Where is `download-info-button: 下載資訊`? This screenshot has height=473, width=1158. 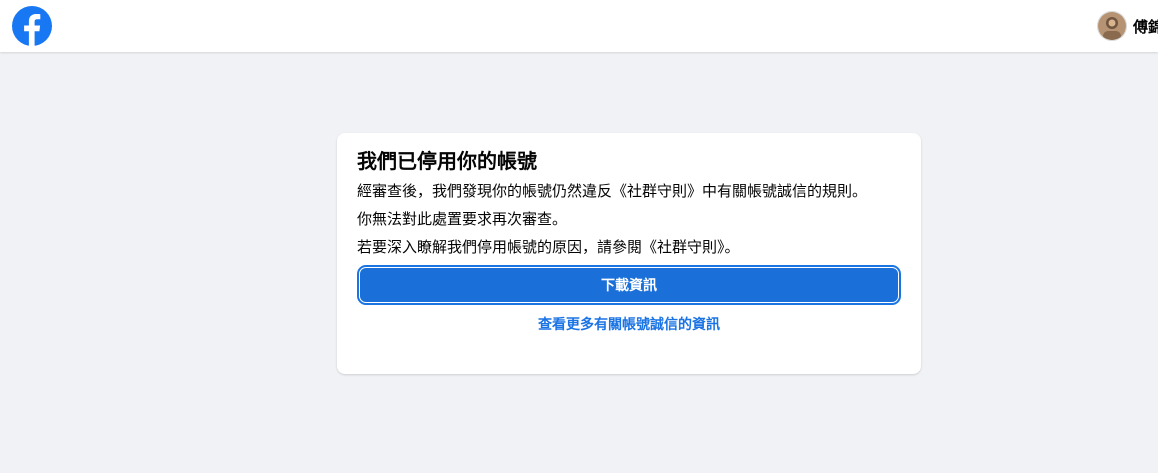 download-info-button: 下載資訊 is located at coordinates (629, 285).